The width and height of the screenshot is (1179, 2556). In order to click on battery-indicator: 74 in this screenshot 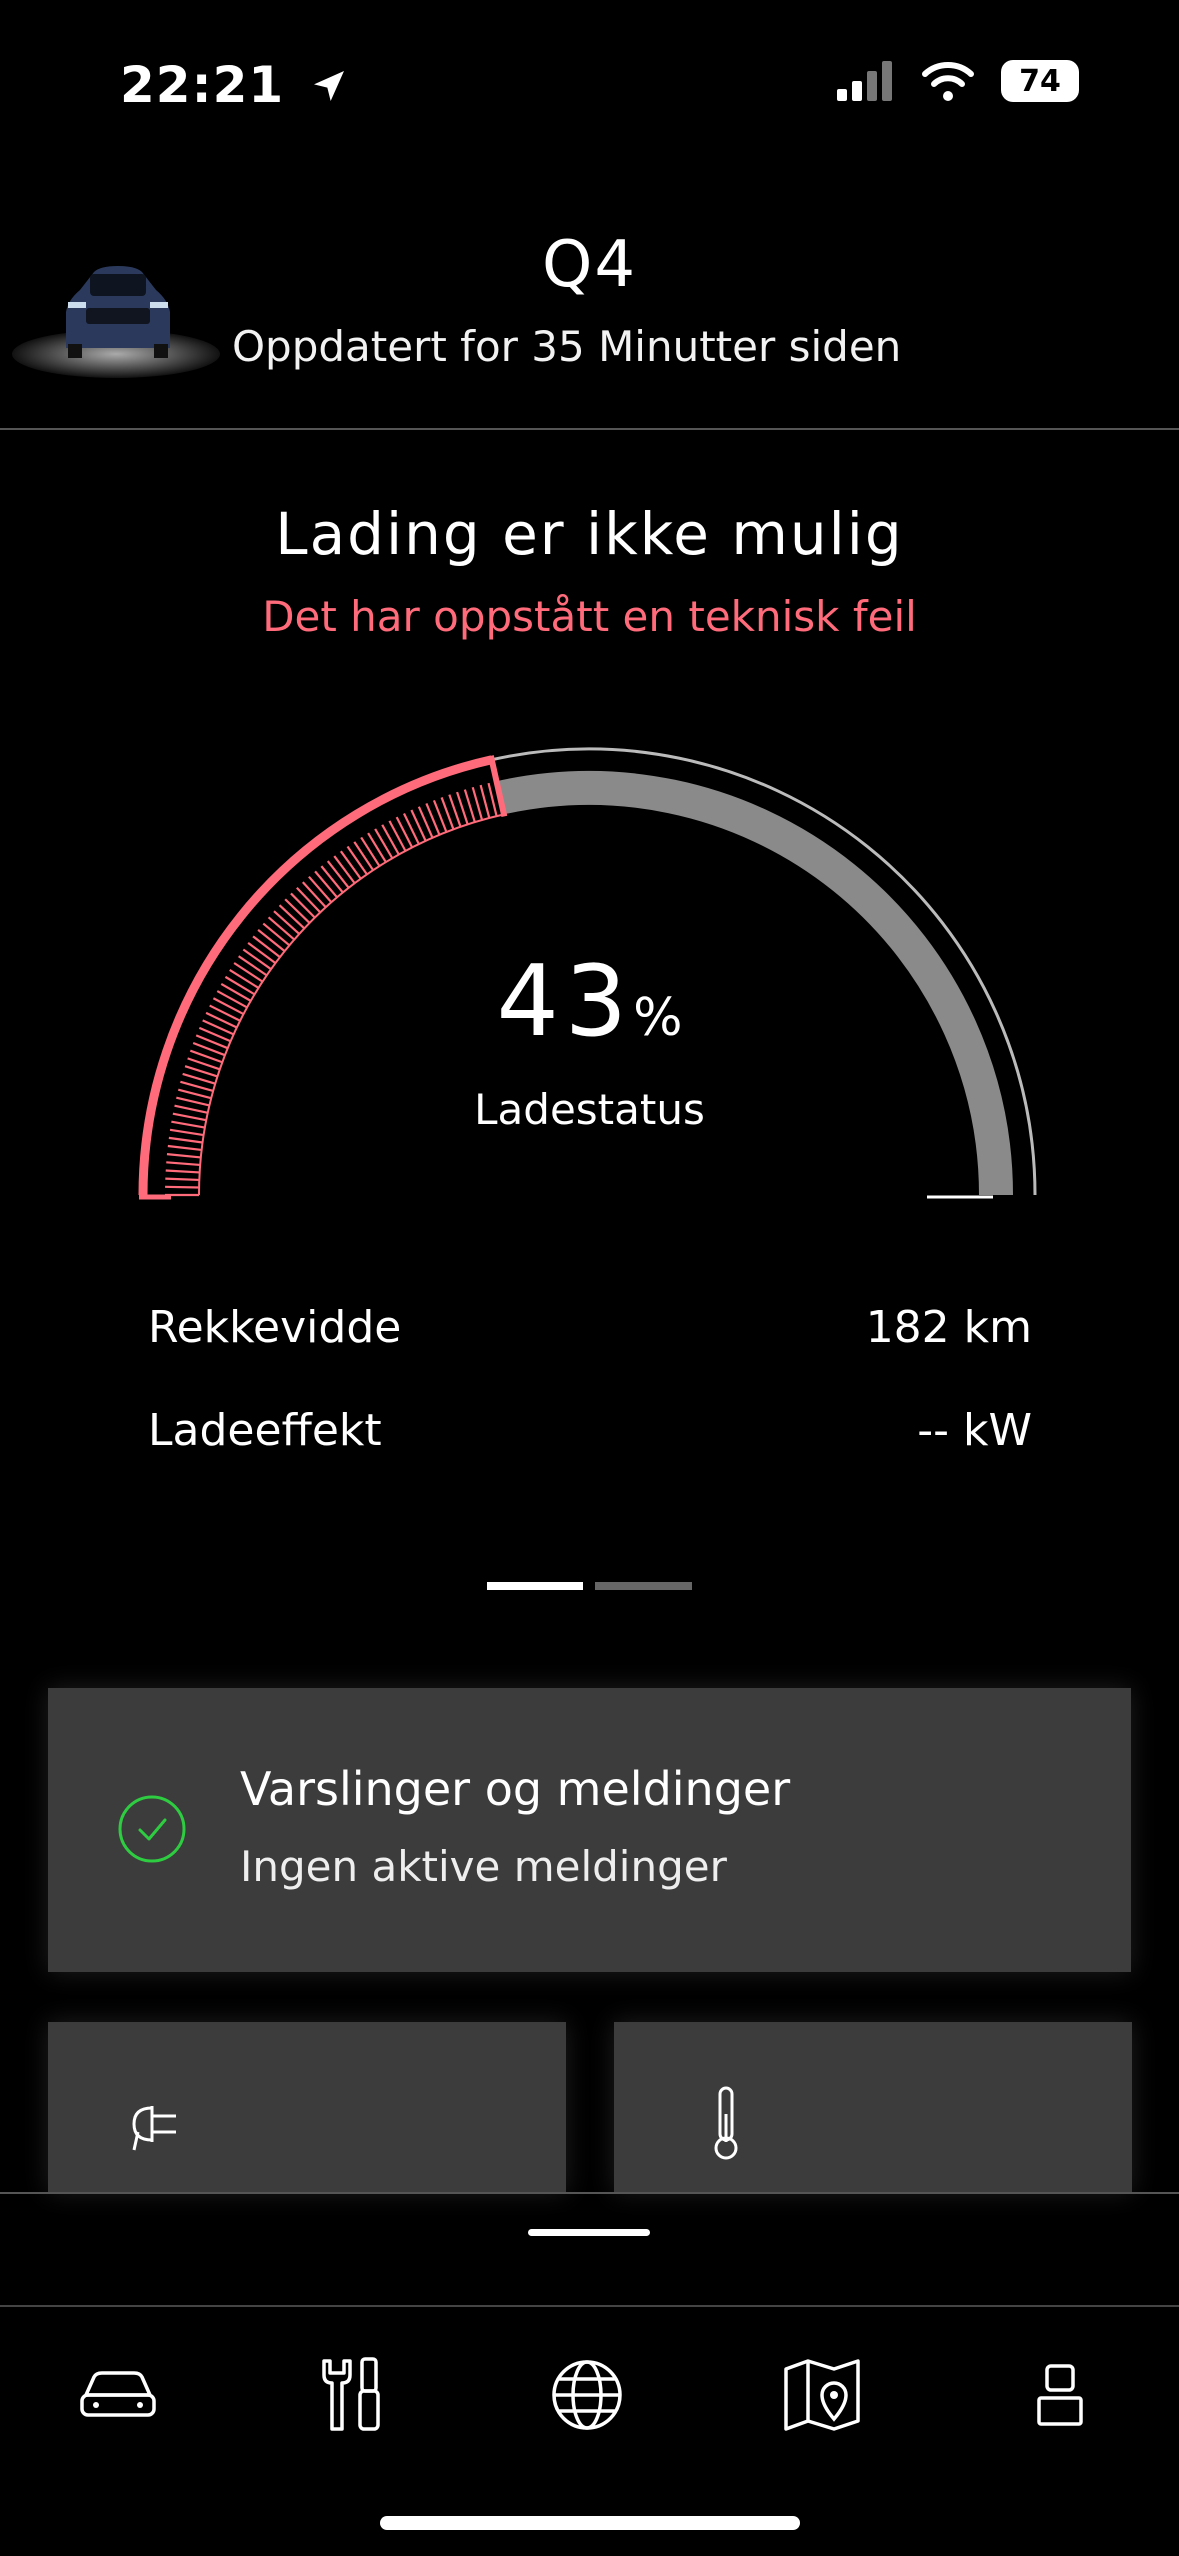, I will do `click(1040, 81)`.